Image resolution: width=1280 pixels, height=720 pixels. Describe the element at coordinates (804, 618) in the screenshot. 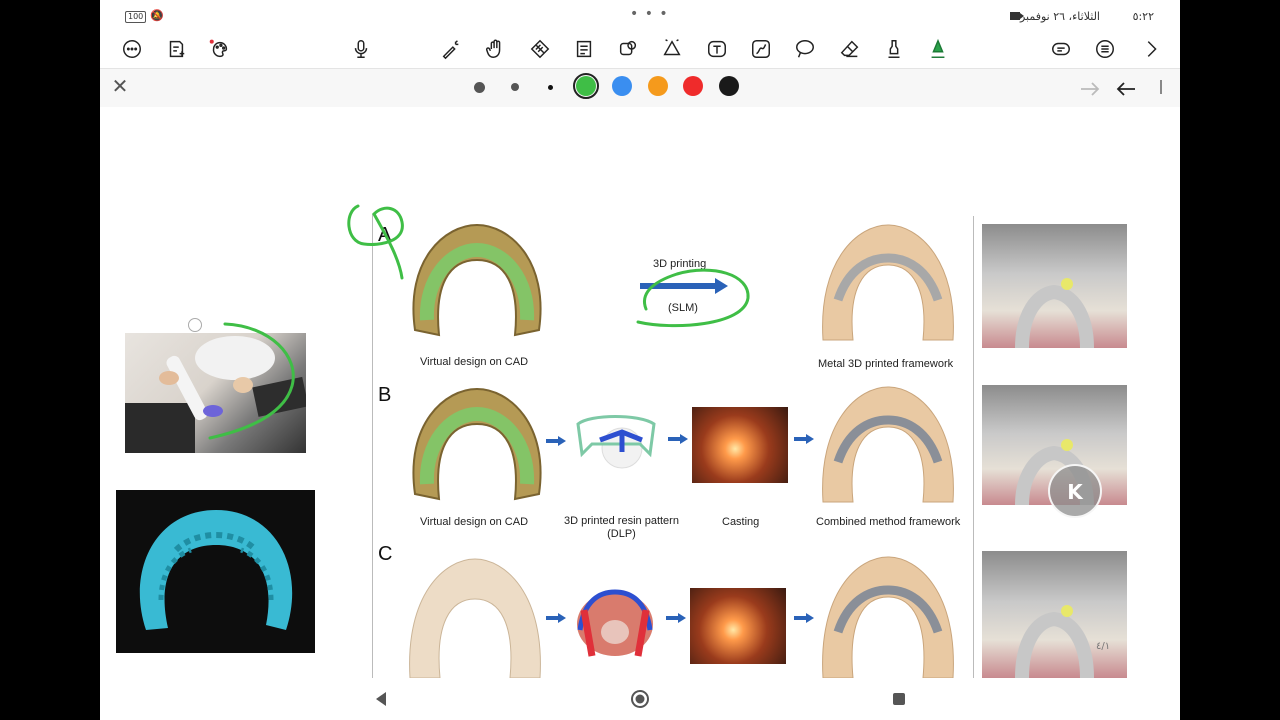

I see `process-arrow-c3` at that location.